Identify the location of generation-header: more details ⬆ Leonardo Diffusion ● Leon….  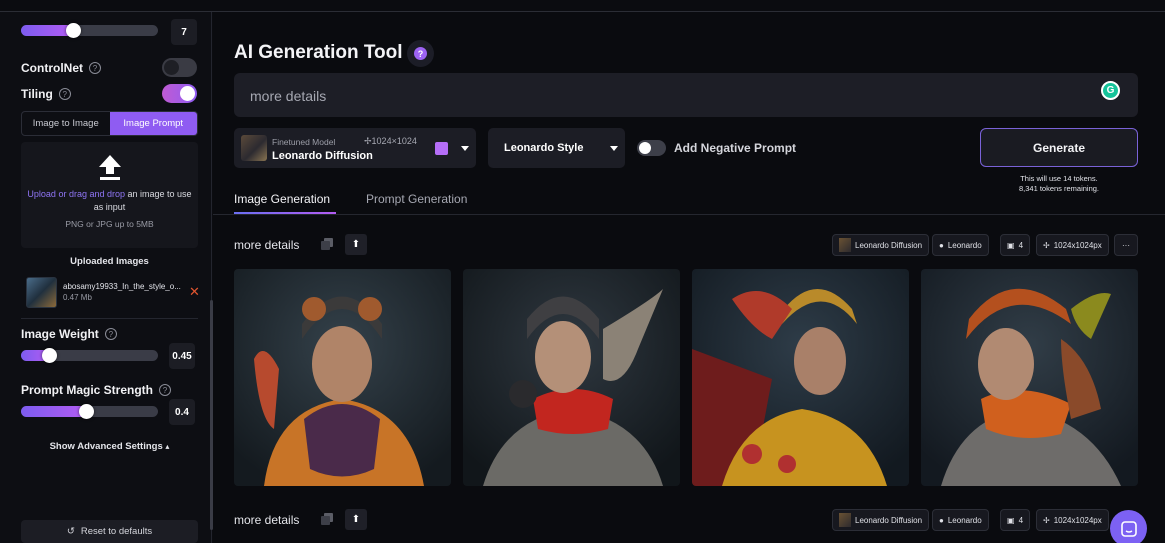
(686, 245).